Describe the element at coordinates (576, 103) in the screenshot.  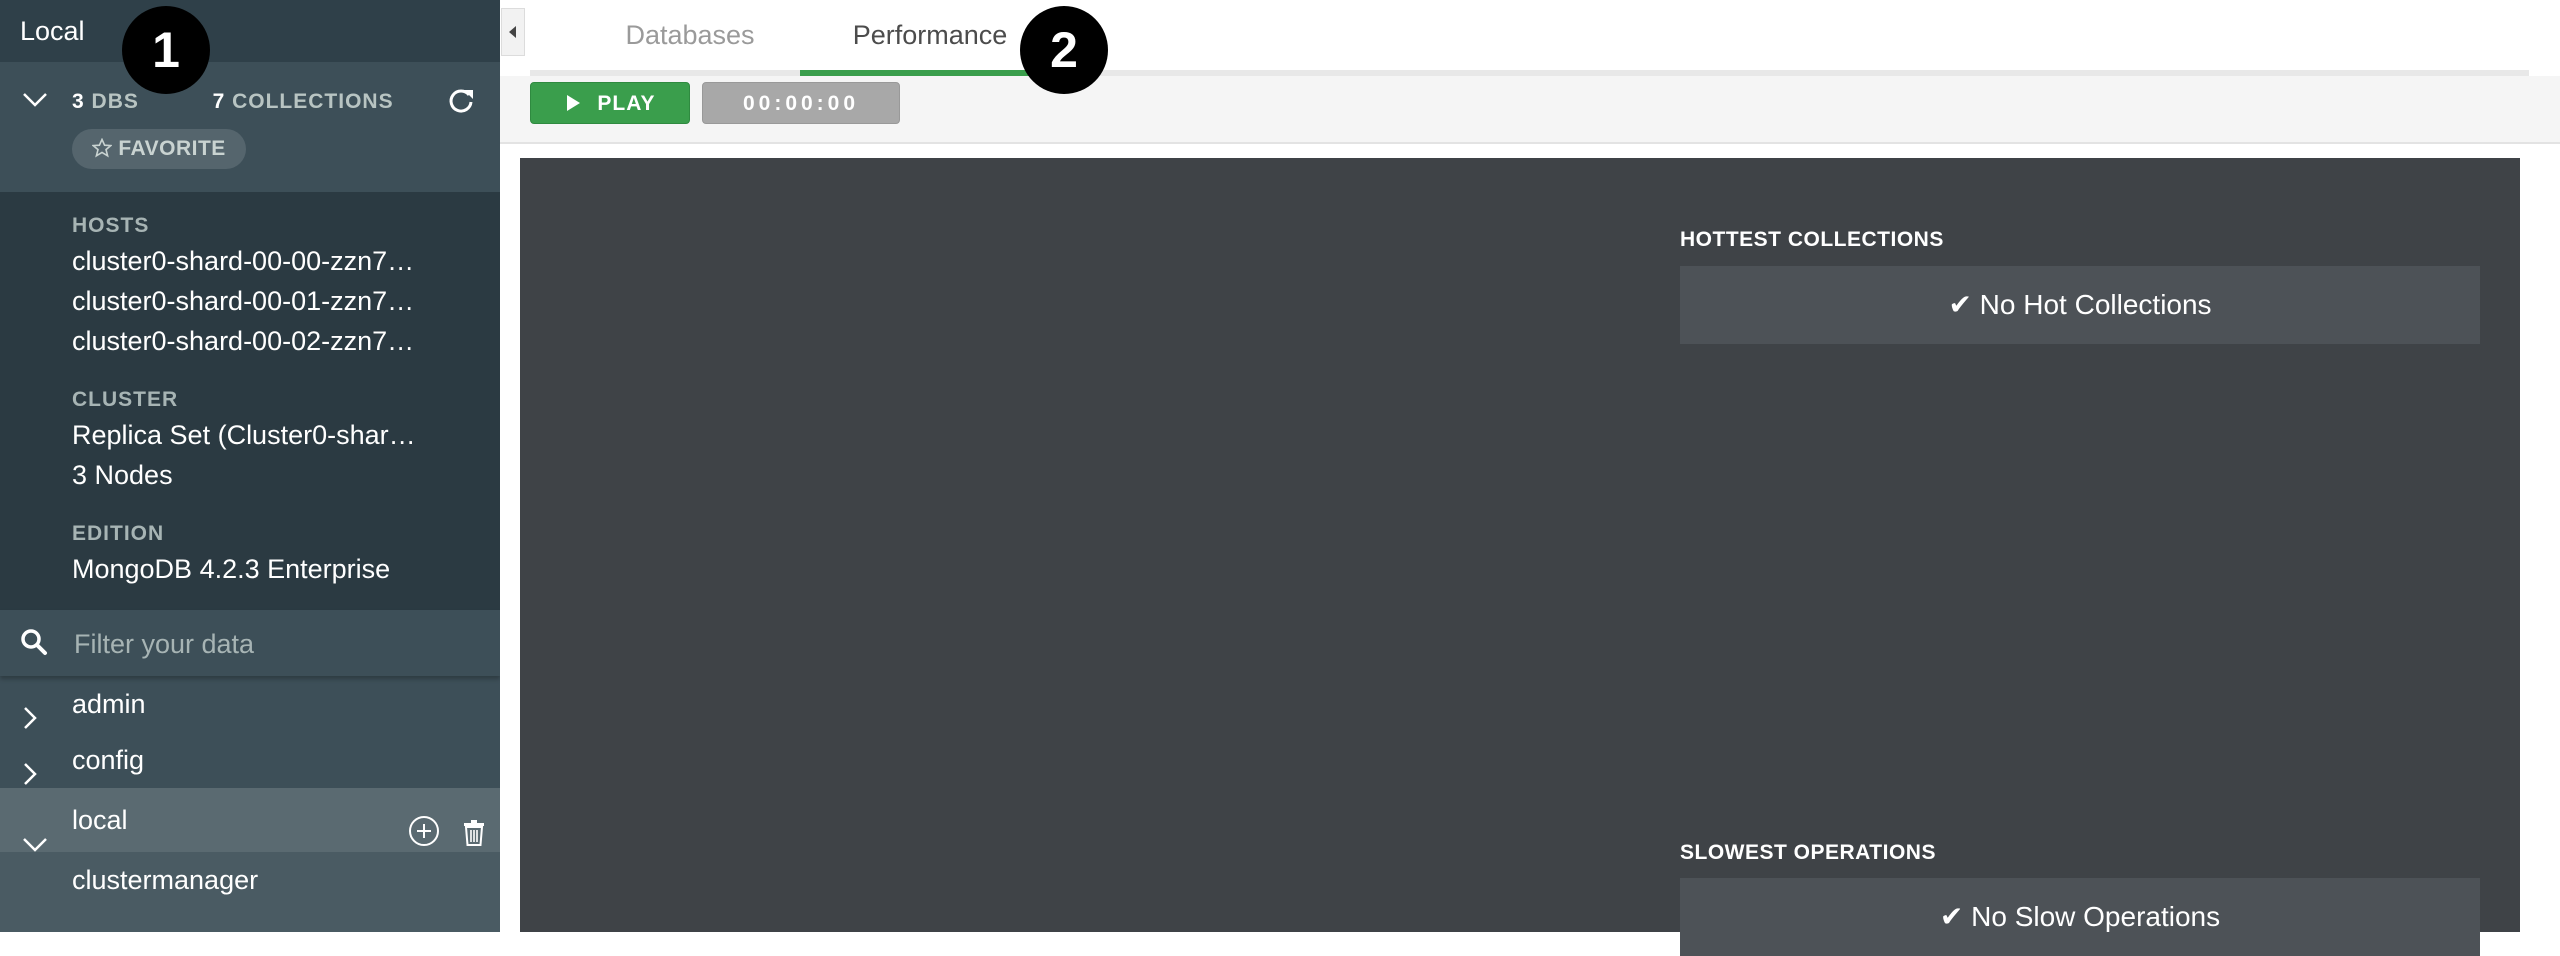
I see `play-icon` at that location.